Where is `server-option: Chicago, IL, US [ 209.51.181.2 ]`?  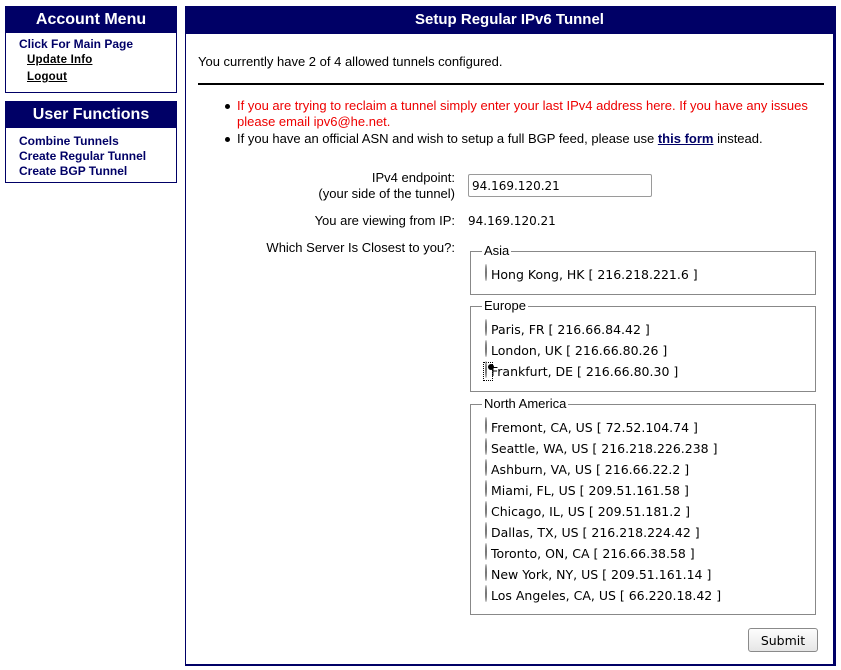
server-option: Chicago, IL, US [ 209.51.181.2 ] is located at coordinates (650, 511).